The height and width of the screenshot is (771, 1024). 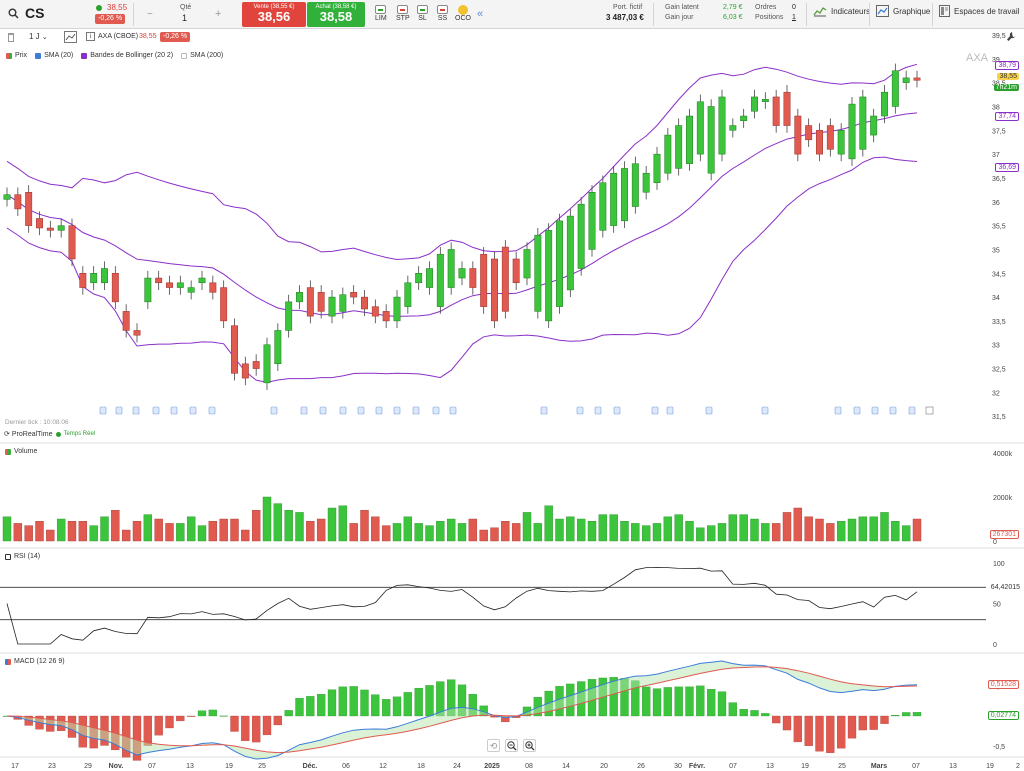 What do you see at coordinates (770, 766) in the screenshot?
I see `x-axis-label: 13` at bounding box center [770, 766].